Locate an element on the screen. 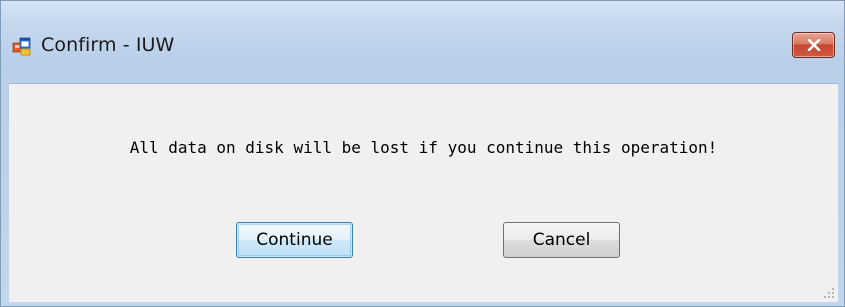 The width and height of the screenshot is (845, 307). window-title: Confirm - IUW is located at coordinates (108, 45).